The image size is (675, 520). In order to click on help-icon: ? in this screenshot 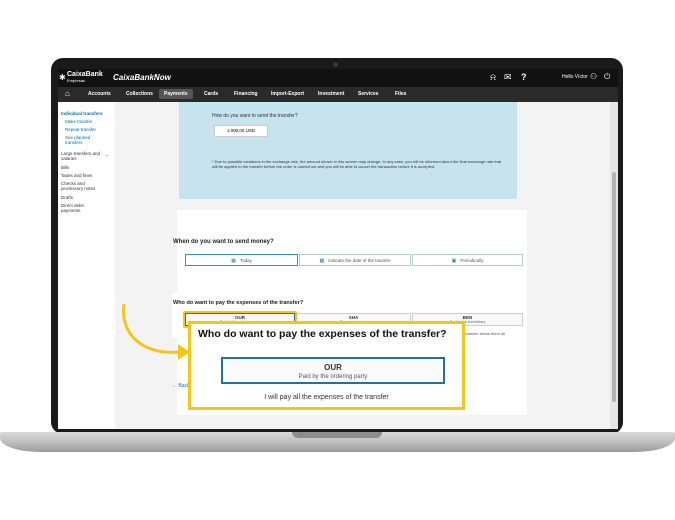, I will do `click(524, 77)`.